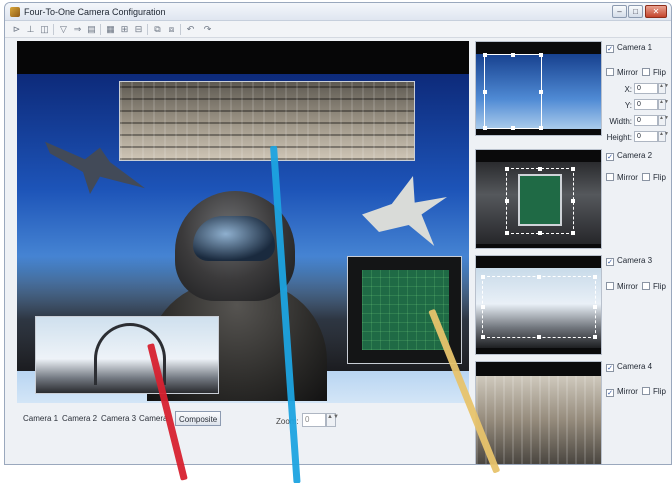  What do you see at coordinates (646, 136) in the screenshot?
I see `camera-1-height-input: 0` at bounding box center [646, 136].